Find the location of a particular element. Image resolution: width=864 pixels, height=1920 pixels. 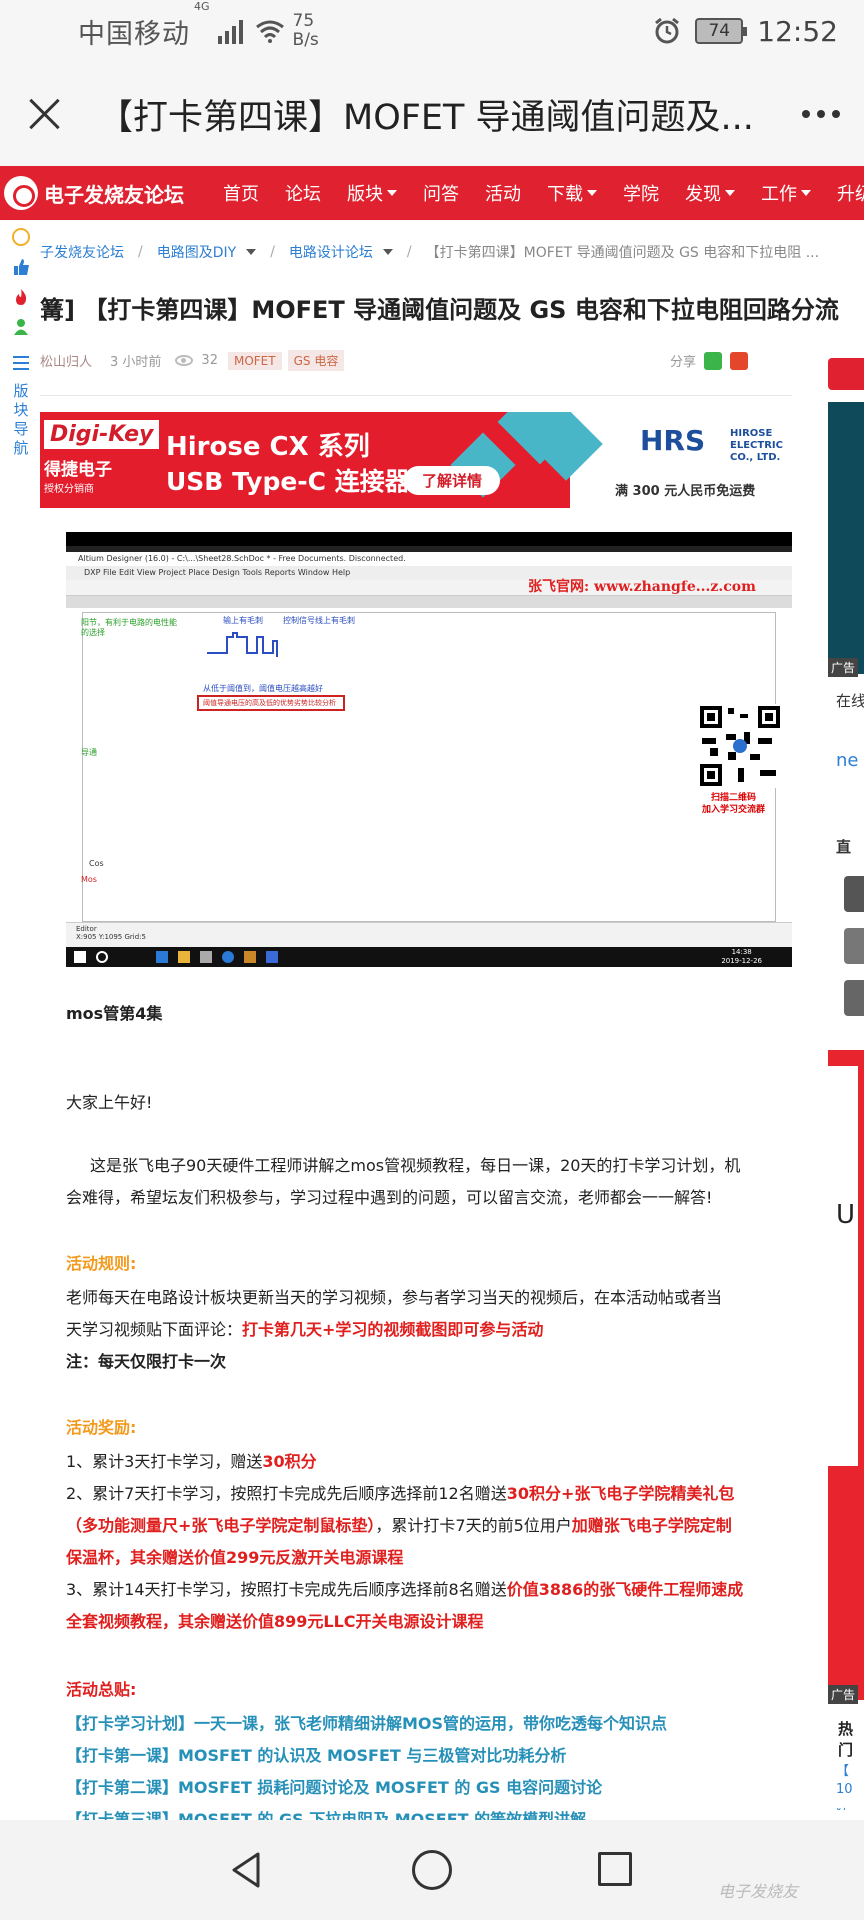

site-logo: 电子发烧友论坛 is located at coordinates (105, 193).